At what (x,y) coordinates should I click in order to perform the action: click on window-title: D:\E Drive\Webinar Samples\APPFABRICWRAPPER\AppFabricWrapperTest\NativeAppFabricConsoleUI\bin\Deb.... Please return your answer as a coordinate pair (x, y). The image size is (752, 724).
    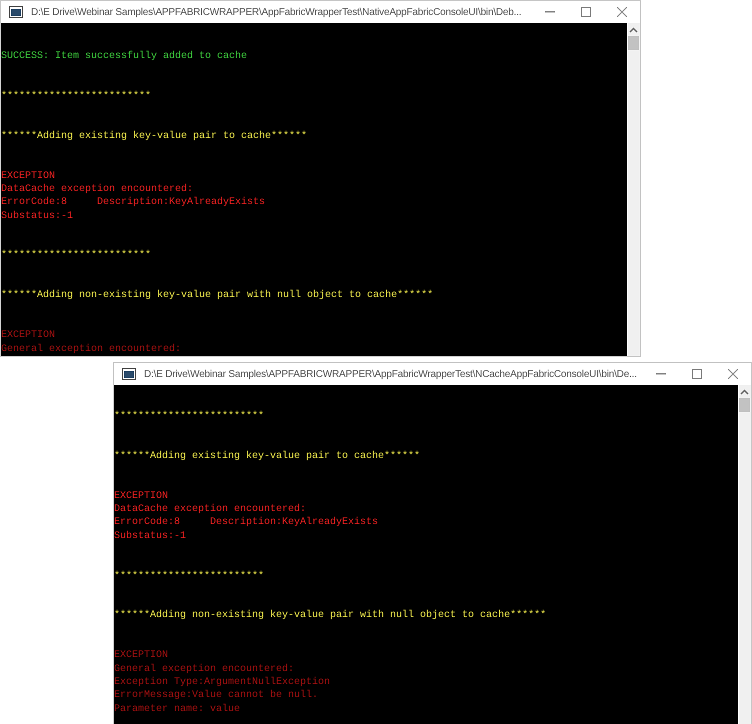
    Looking at the image, I should click on (276, 13).